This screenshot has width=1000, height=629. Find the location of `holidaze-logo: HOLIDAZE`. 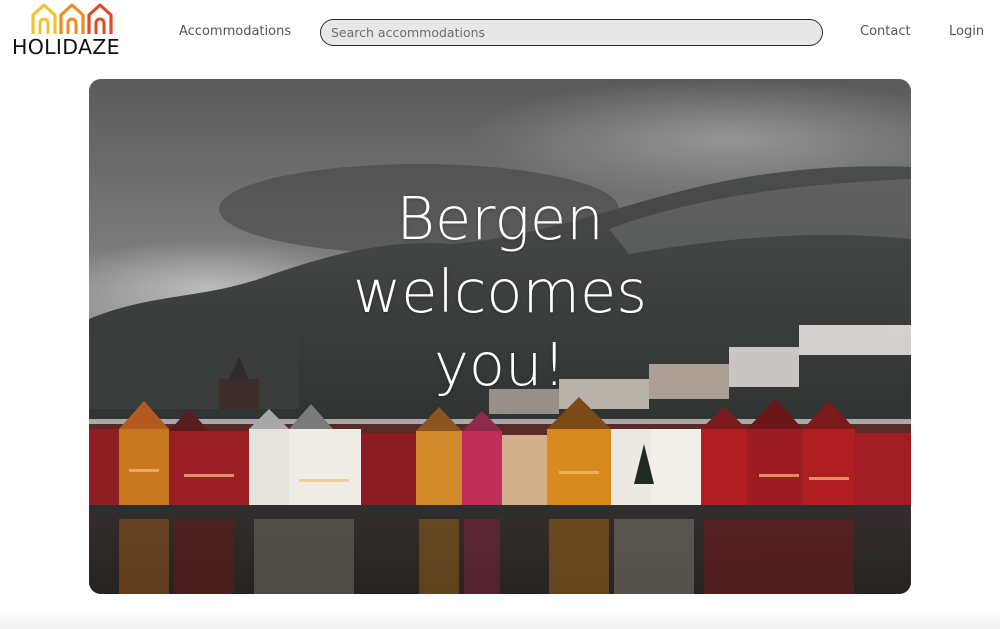

holidaze-logo: HOLIDAZE is located at coordinates (73, 31).